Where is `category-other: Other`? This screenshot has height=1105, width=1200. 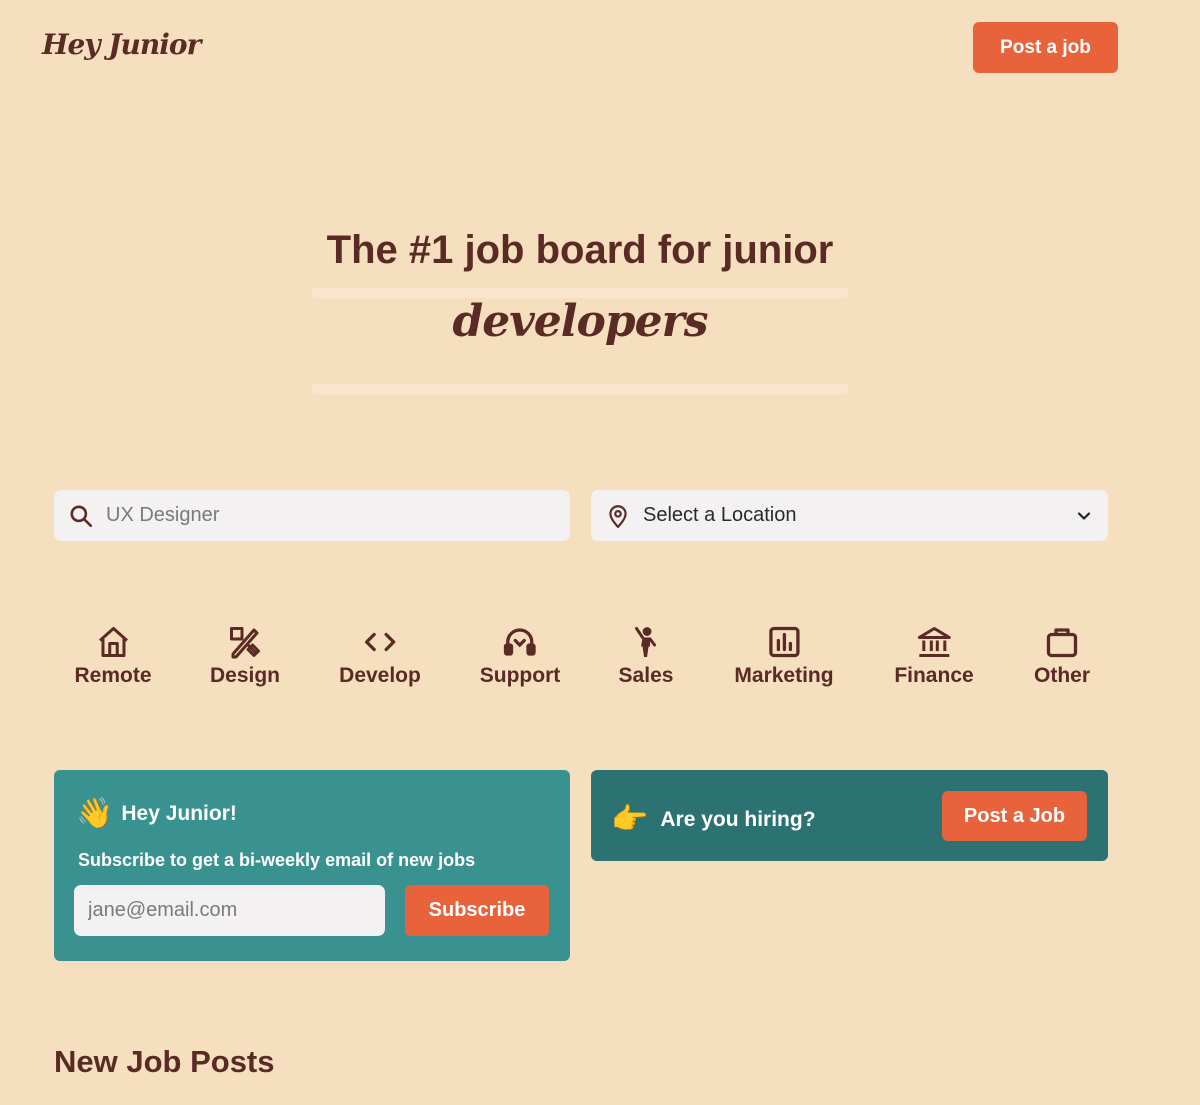 category-other: Other is located at coordinates (1062, 656).